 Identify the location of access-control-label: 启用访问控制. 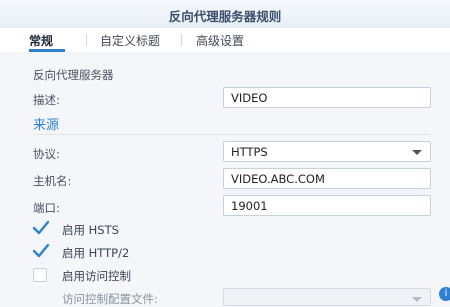
(96, 276).